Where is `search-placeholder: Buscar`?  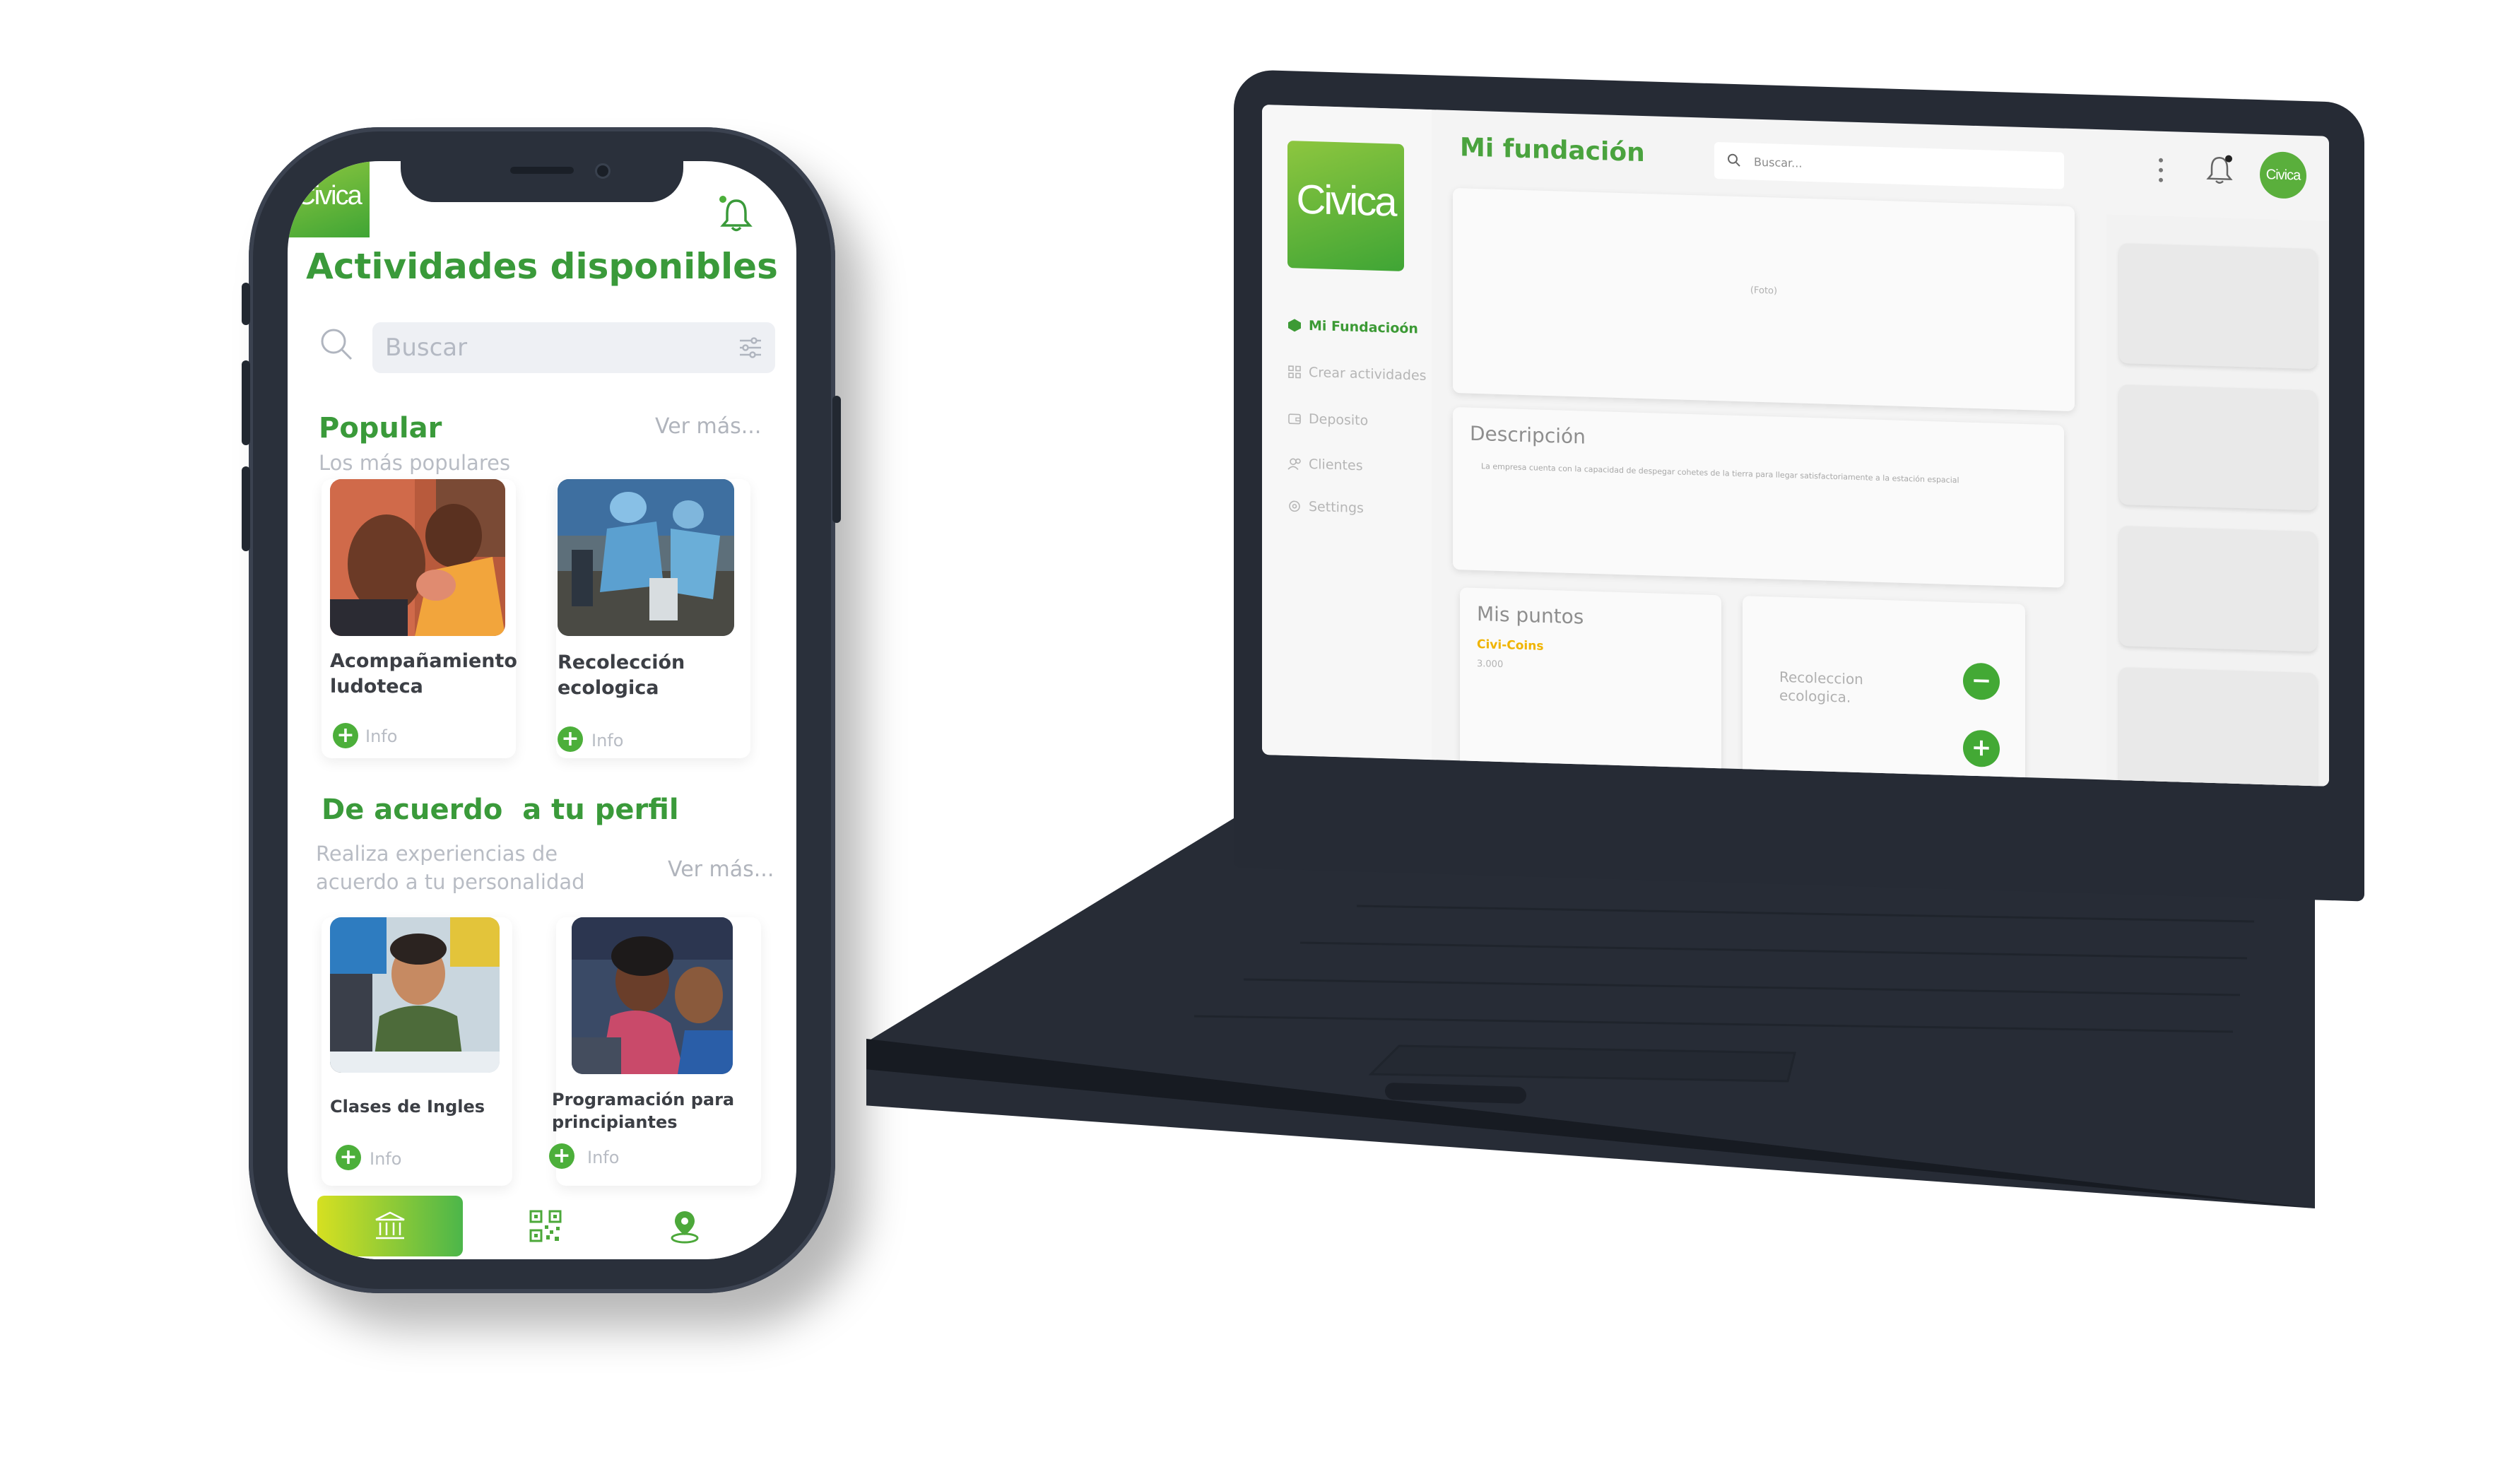 search-placeholder: Buscar is located at coordinates (426, 348).